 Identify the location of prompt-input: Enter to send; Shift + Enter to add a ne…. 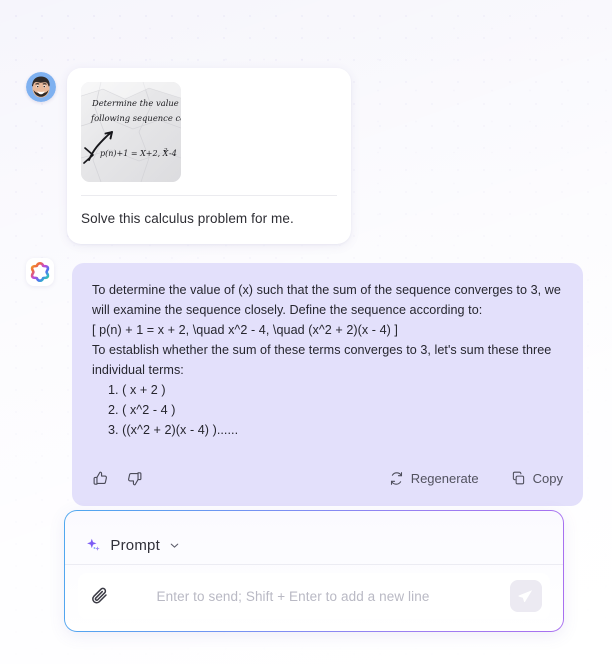
(309, 596).